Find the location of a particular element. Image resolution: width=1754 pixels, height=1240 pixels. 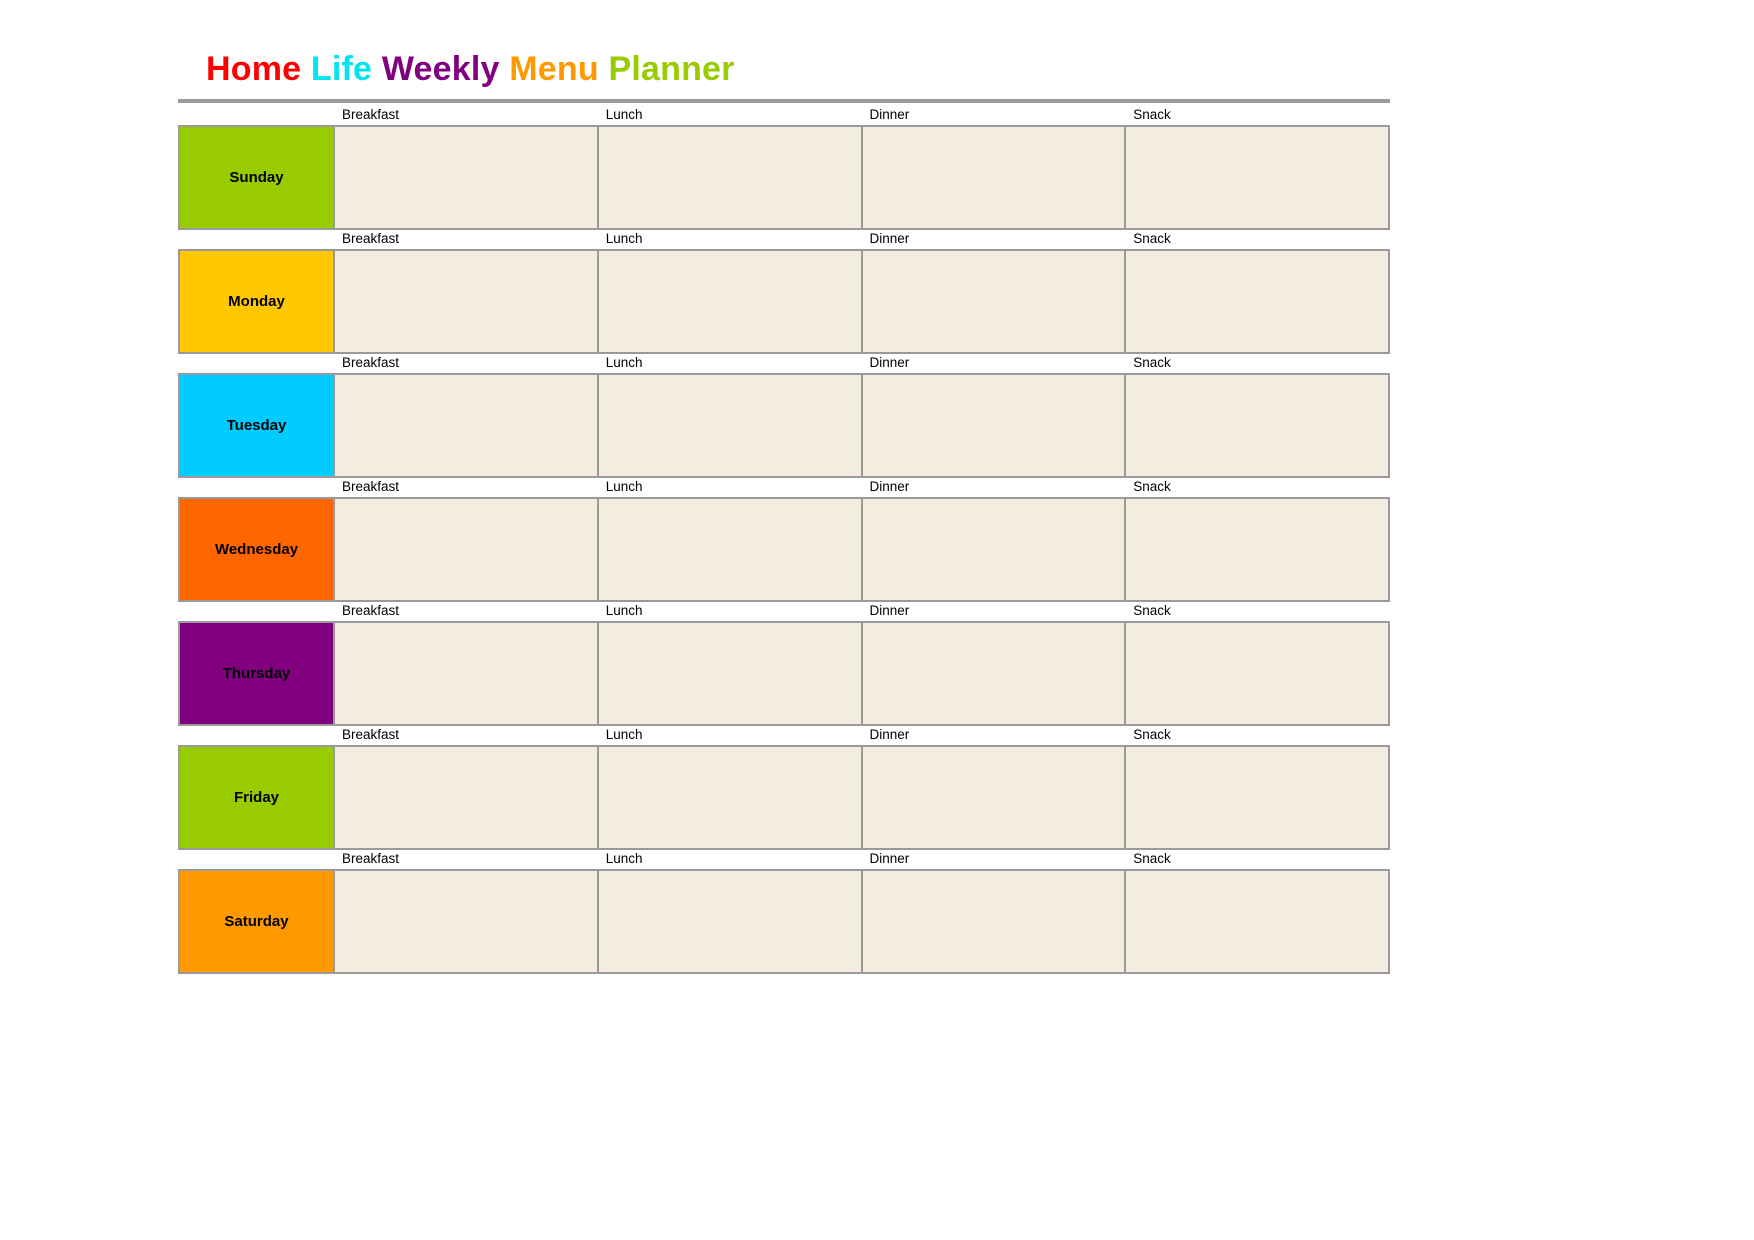

day-block-saturday: Breakfast Lunch Dinner Snack Saturday is located at coordinates (784, 912).